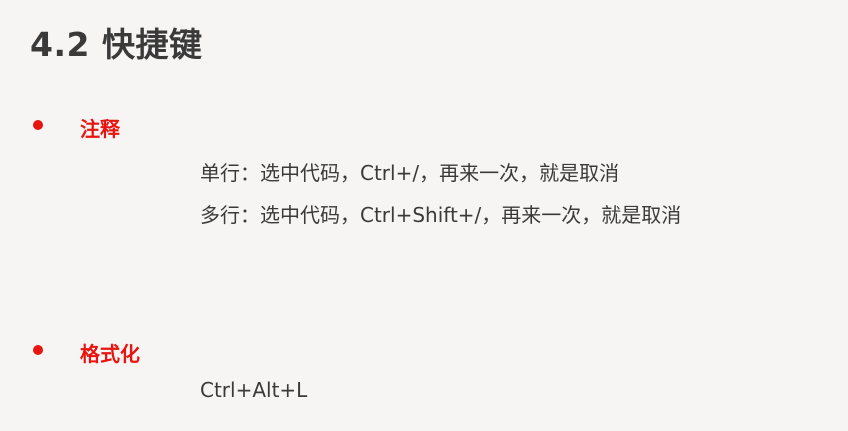  I want to click on section-heading-format: 格式化, so click(110, 354).